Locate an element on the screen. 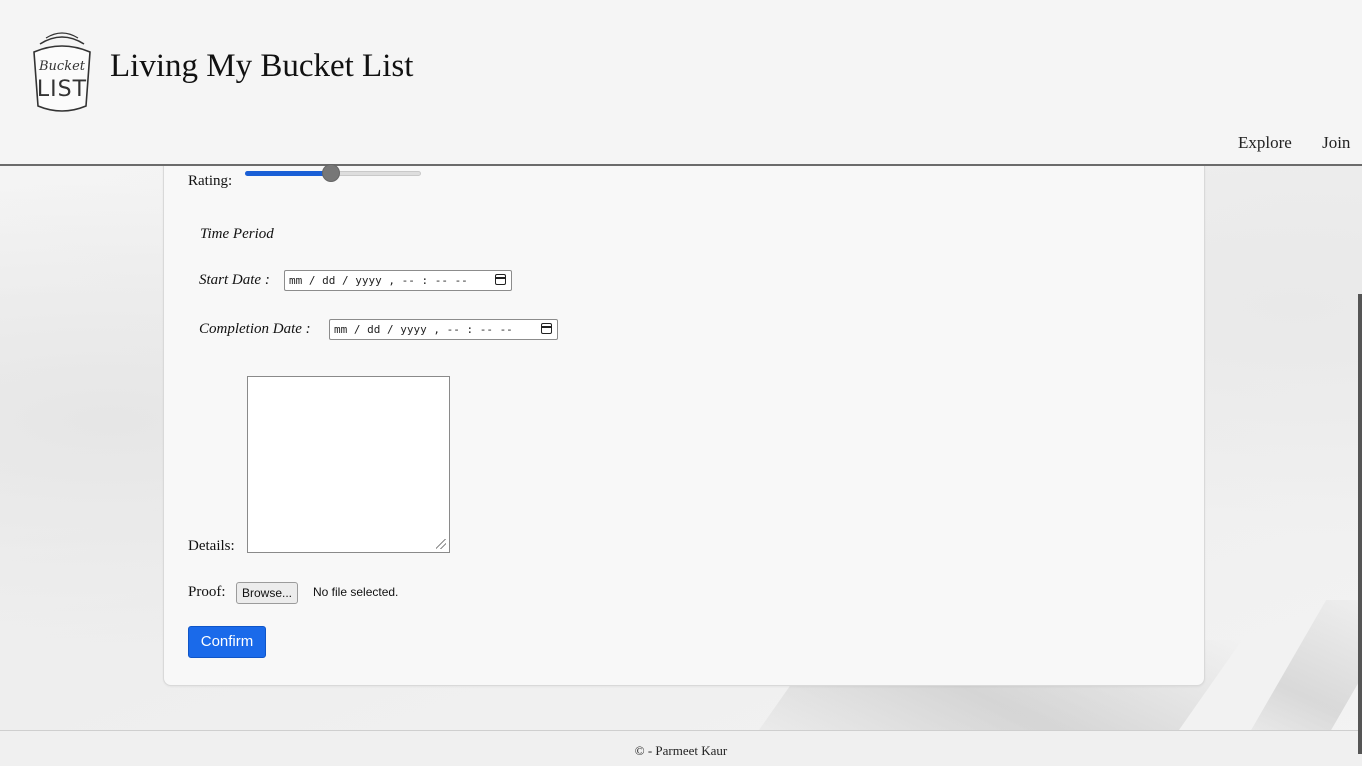  start-date-label: Start Date : is located at coordinates (234, 280).